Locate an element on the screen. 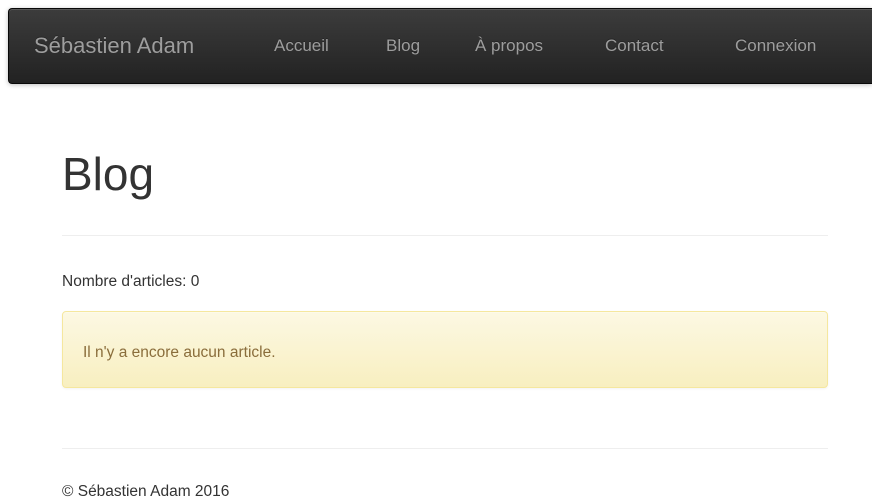 The image size is (872, 504). nav-item-contact: Contact is located at coordinates (634, 46).